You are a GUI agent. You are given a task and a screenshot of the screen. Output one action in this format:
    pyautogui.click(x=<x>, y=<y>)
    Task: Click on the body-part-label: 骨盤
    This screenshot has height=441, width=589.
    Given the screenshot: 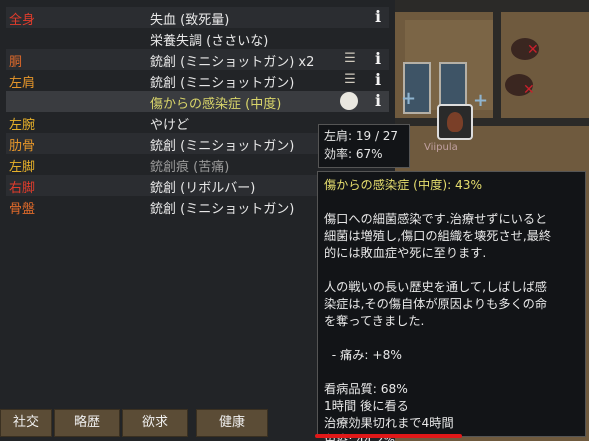 What is the action you would take?
    pyautogui.click(x=22, y=209)
    